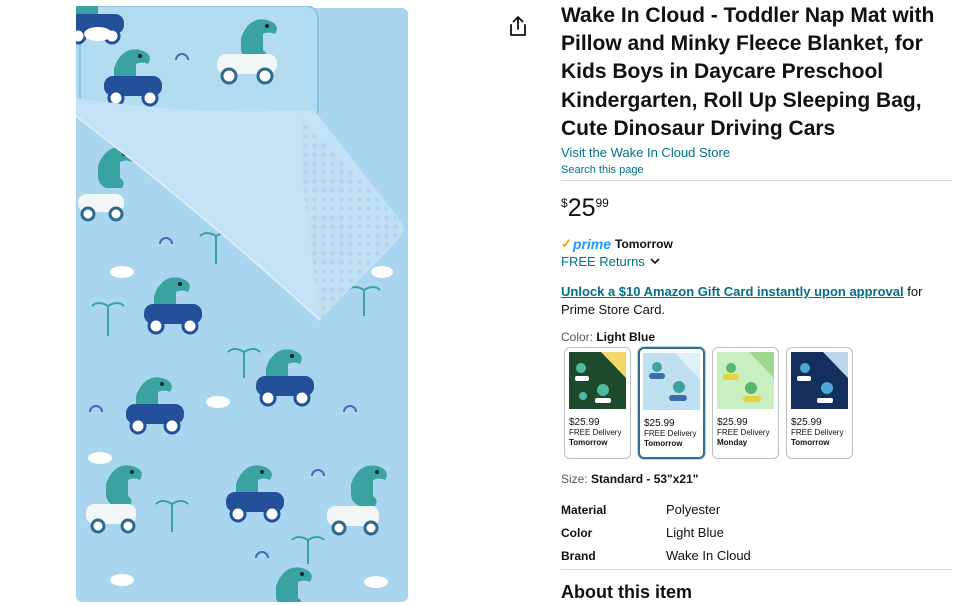  I want to click on prime-label: prime, so click(592, 244).